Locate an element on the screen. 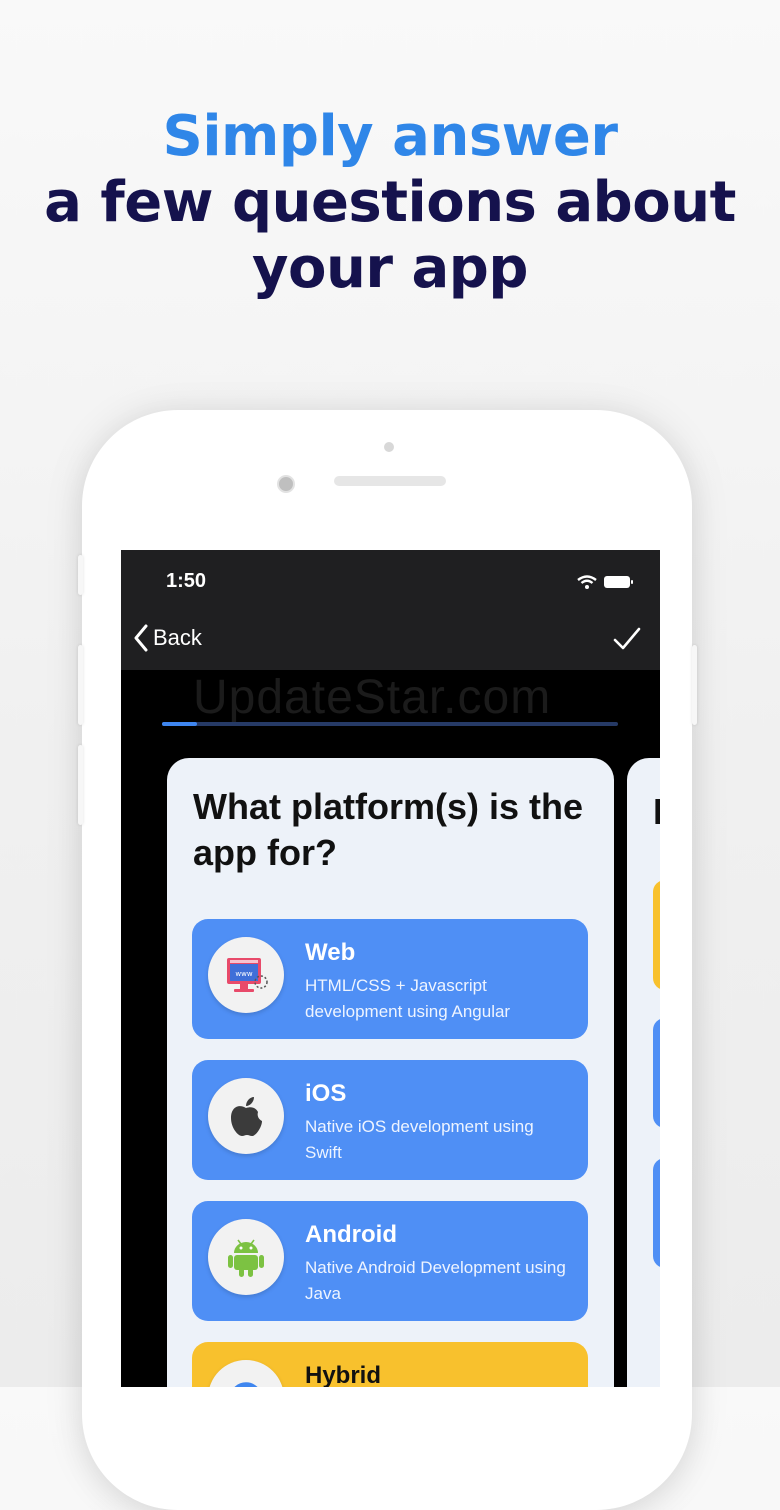 This screenshot has width=780, height=1510. android-icon is located at coordinates (246, 1257).